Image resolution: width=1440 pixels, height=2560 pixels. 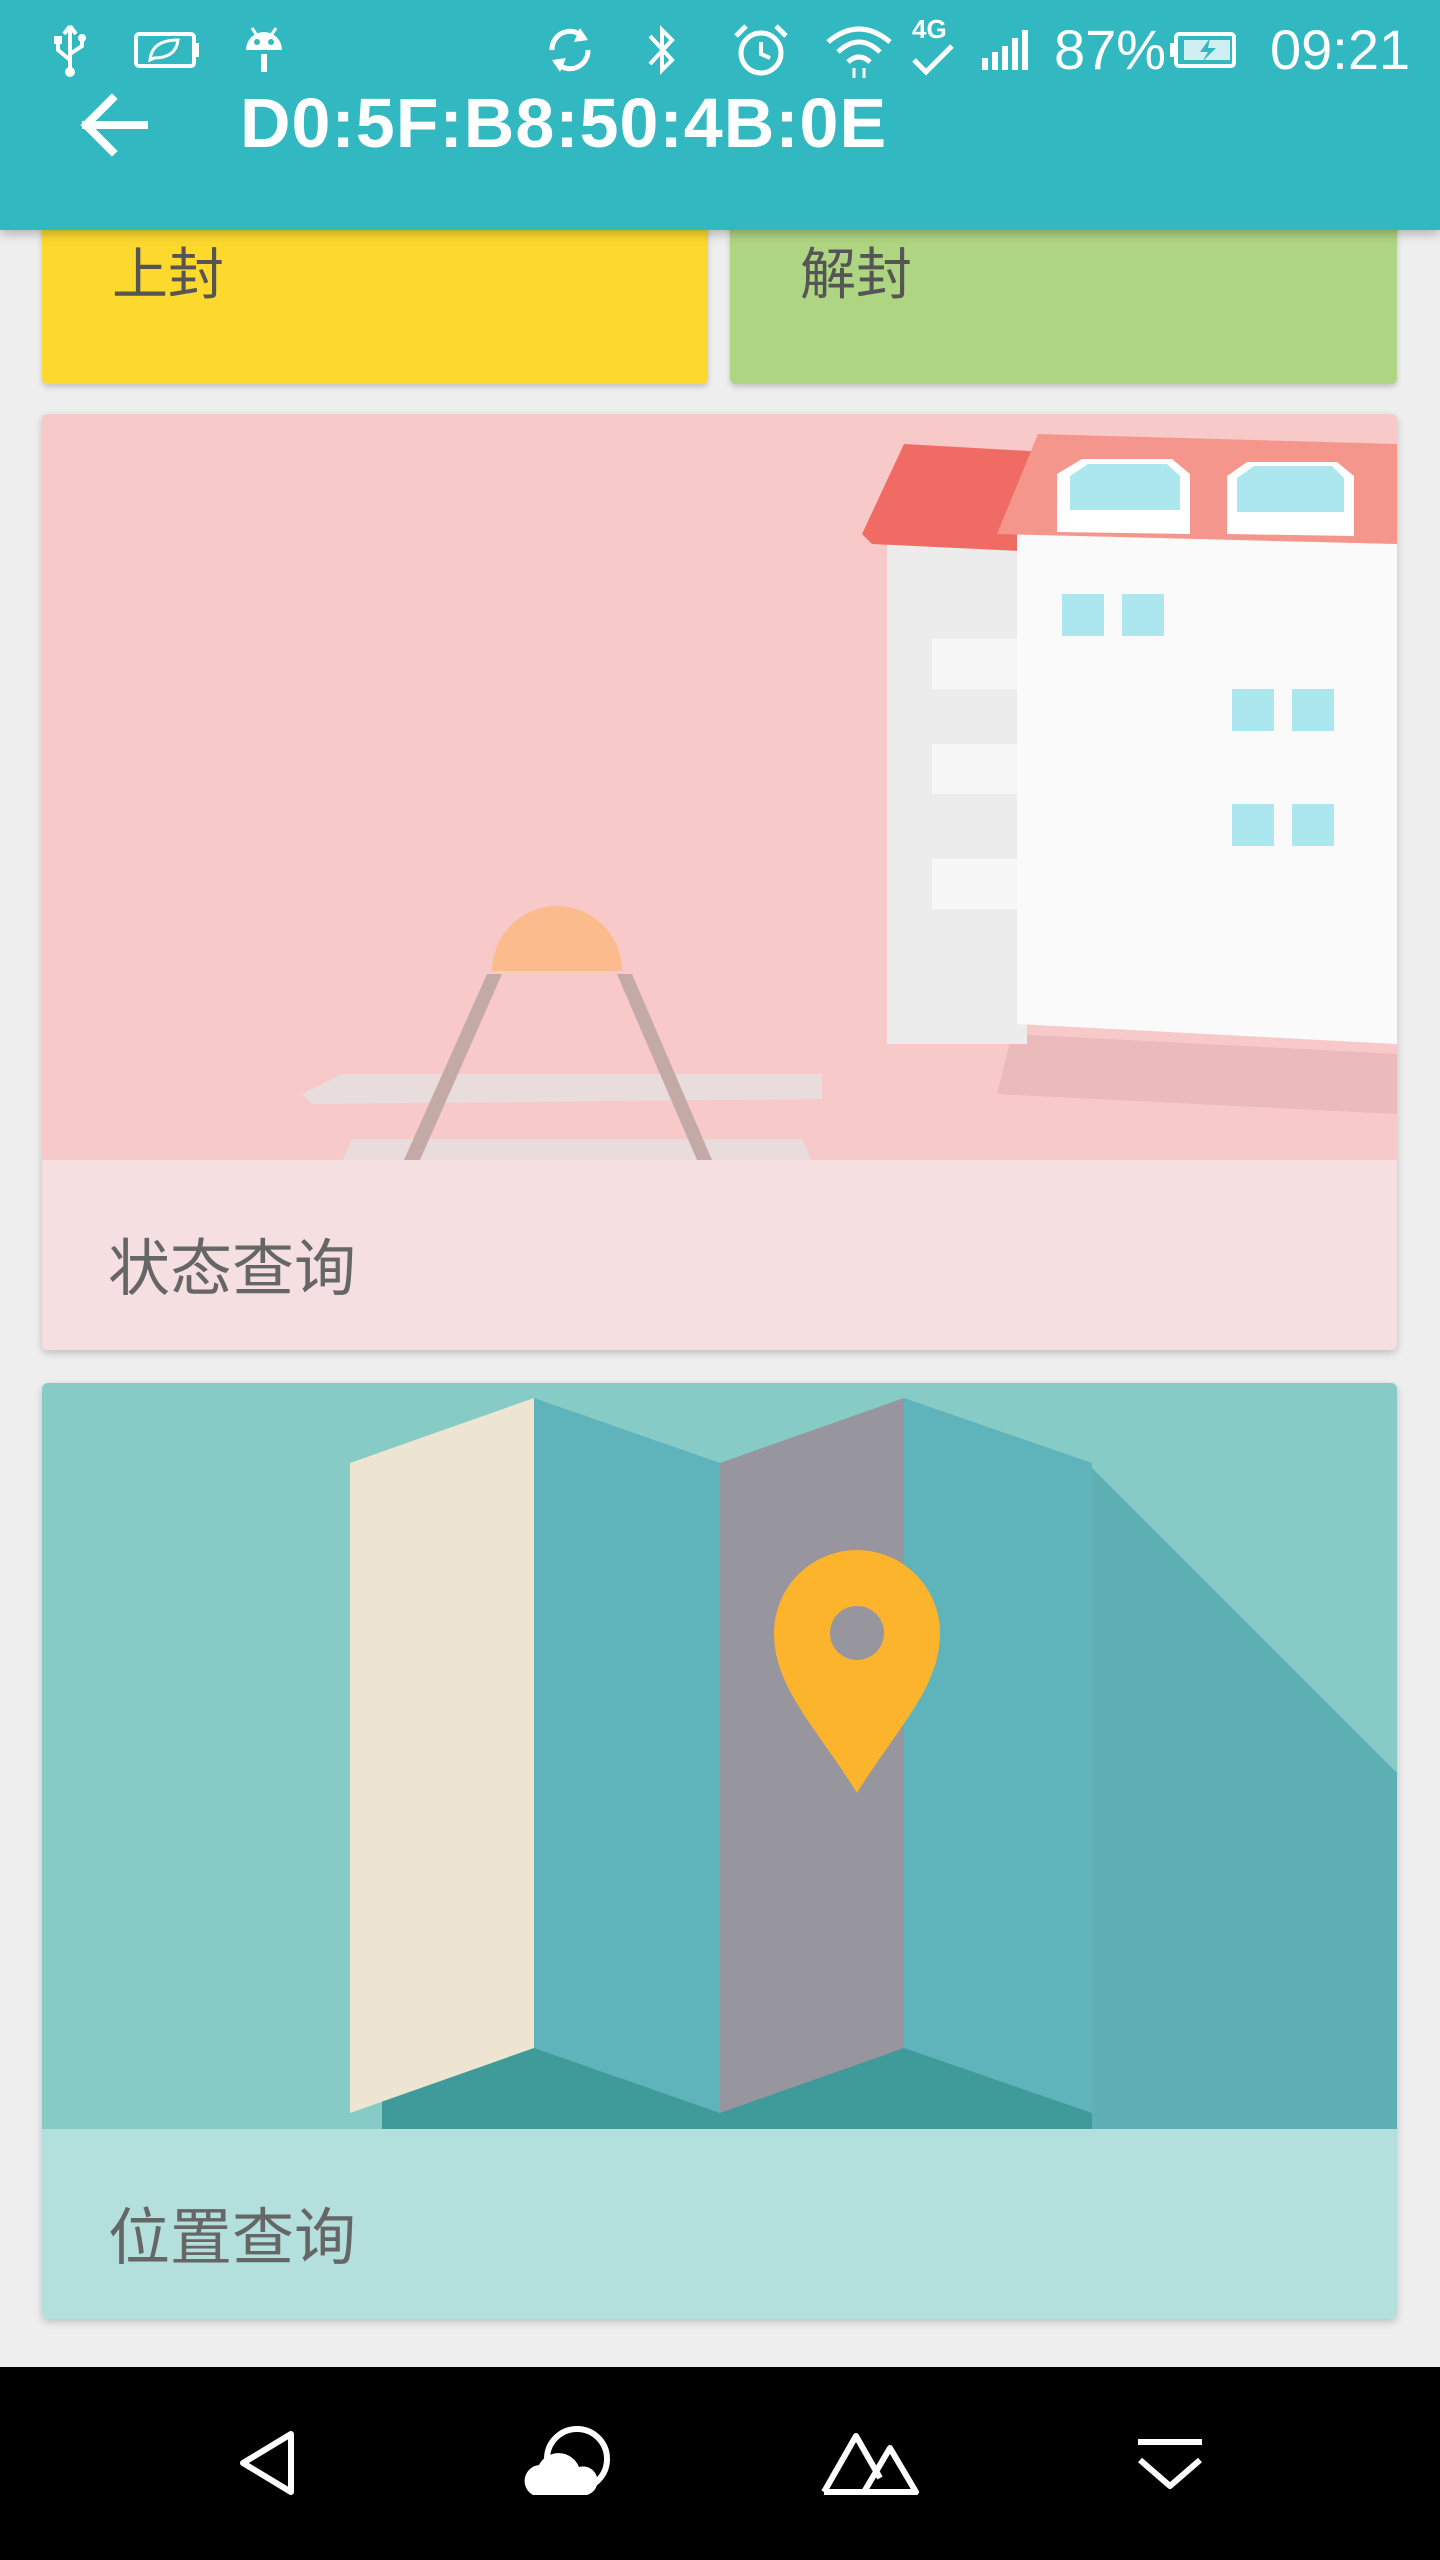 I want to click on signal-icon, so click(x=1008, y=50).